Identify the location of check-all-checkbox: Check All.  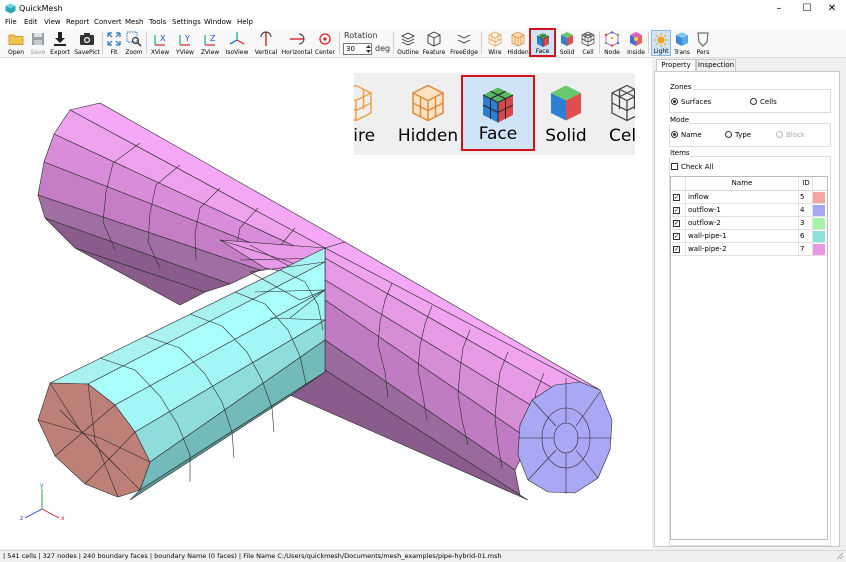
(692, 167).